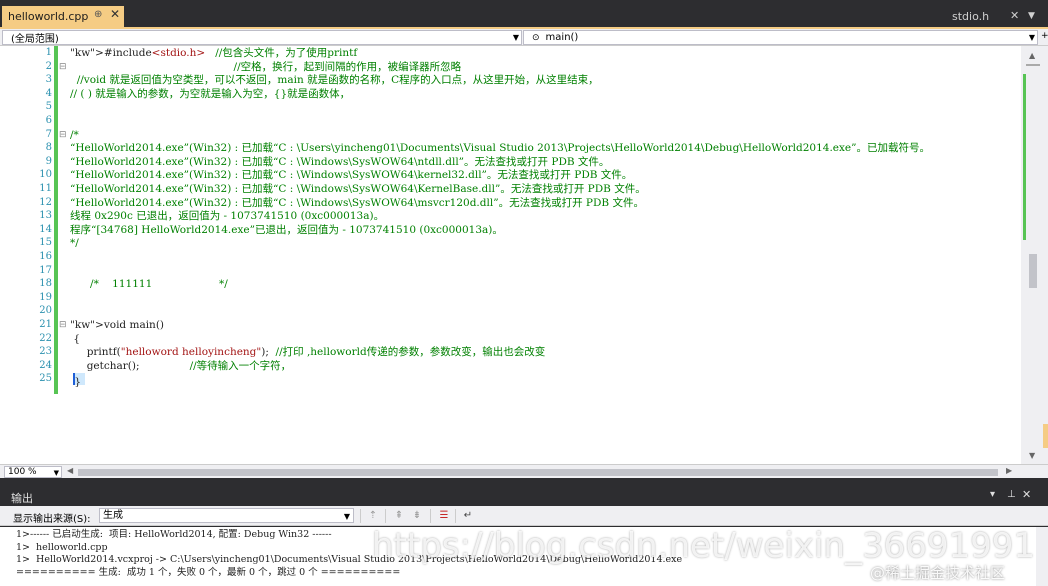 Image resolution: width=1048 pixels, height=586 pixels. I want to click on output-title: 输出, so click(22, 498).